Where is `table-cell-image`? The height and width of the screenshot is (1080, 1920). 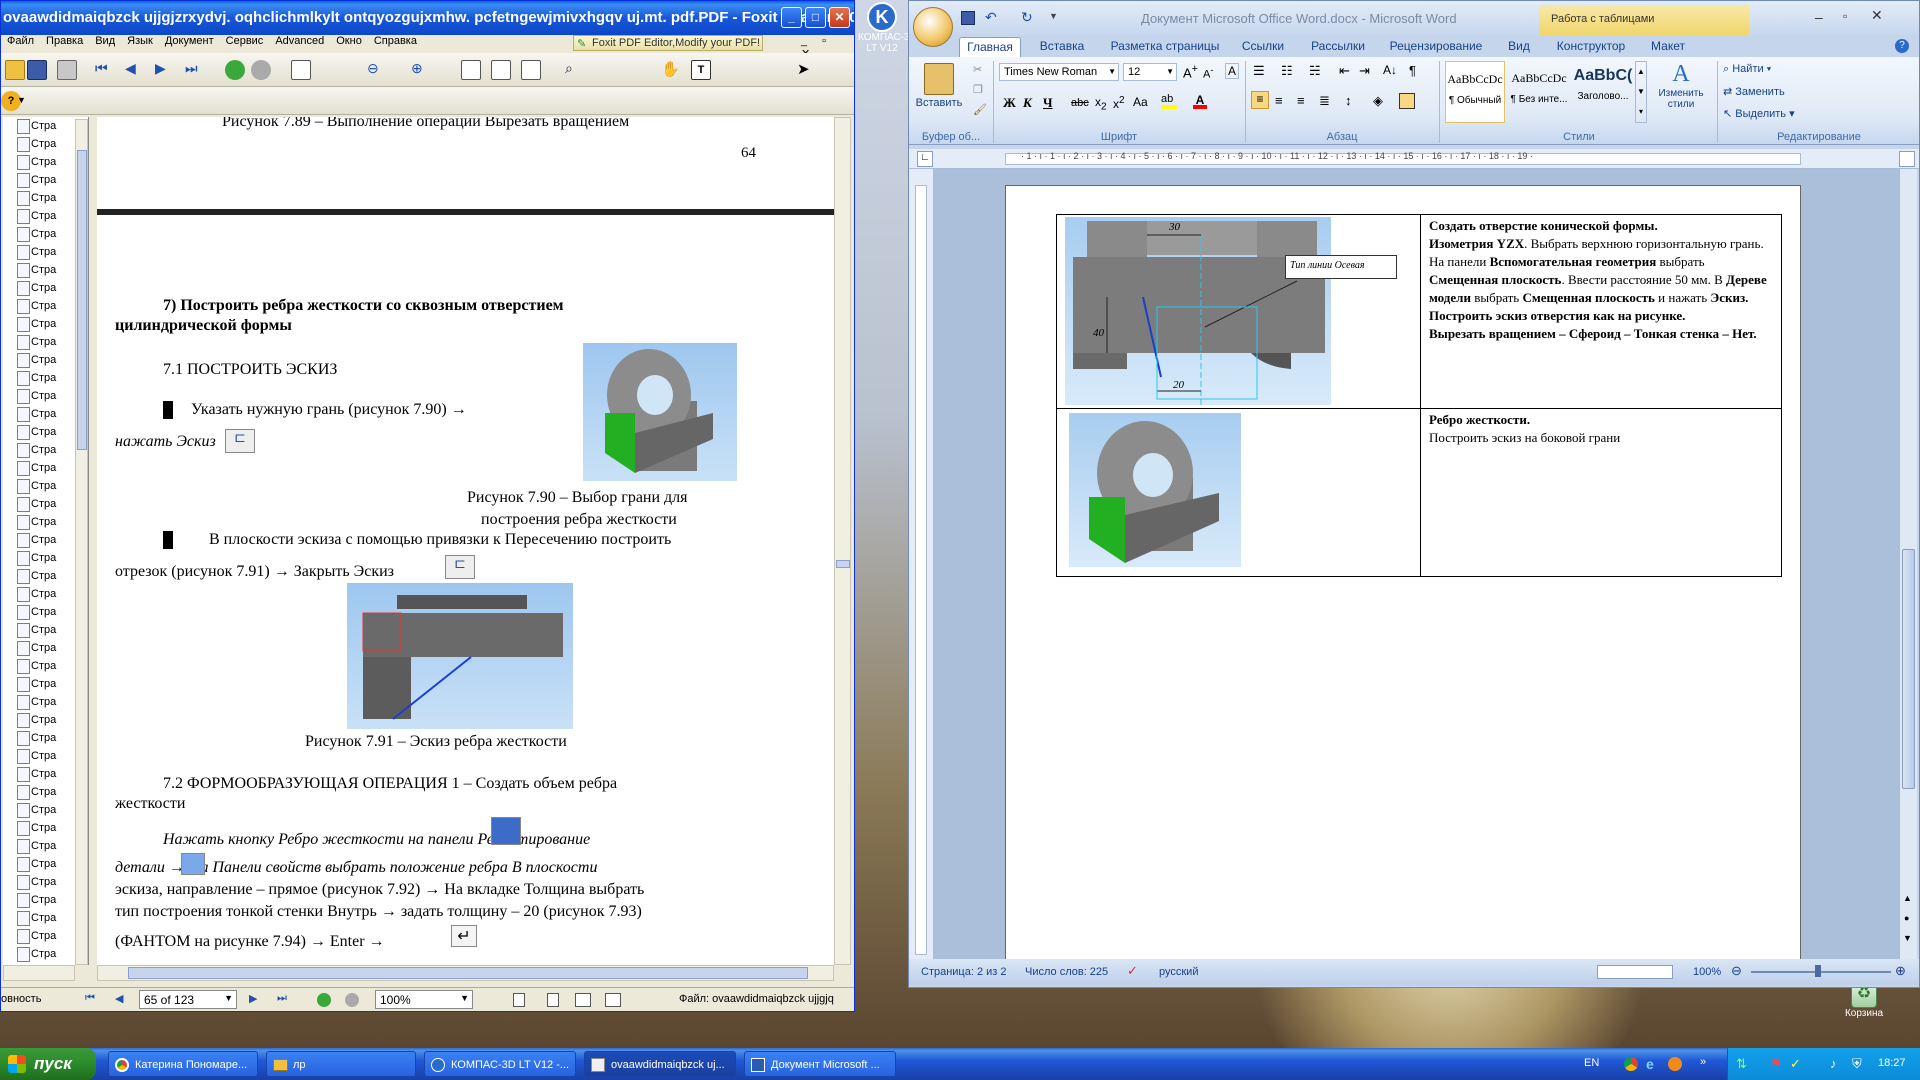 table-cell-image is located at coordinates (1238, 492).